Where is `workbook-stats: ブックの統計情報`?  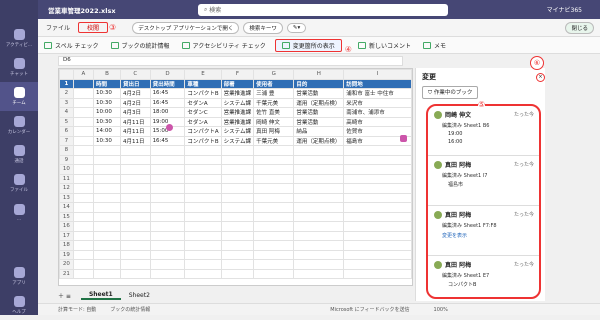 workbook-stats: ブックの統計情報 is located at coordinates (130, 309).